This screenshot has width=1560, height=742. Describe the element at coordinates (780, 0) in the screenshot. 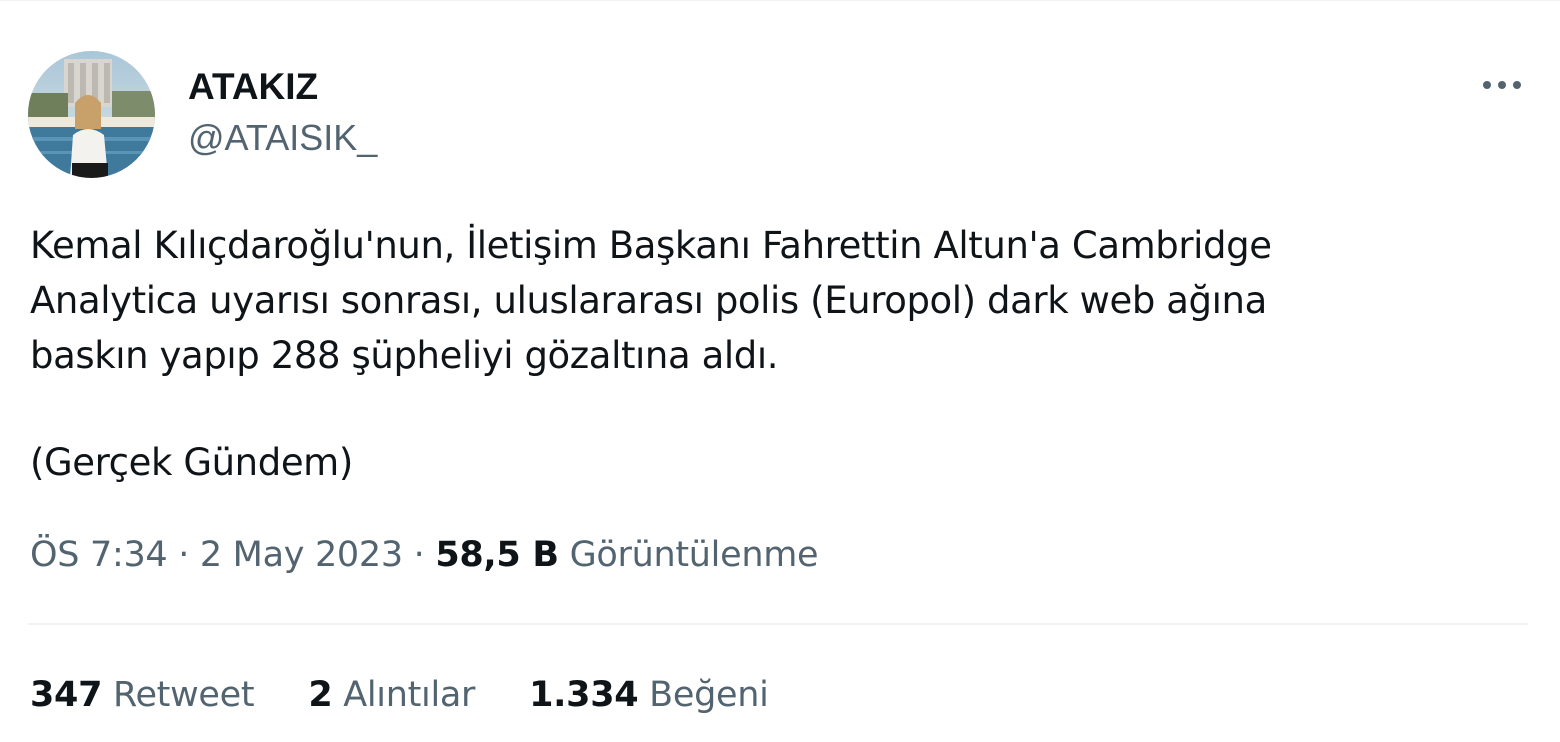

I see `top-divider` at that location.